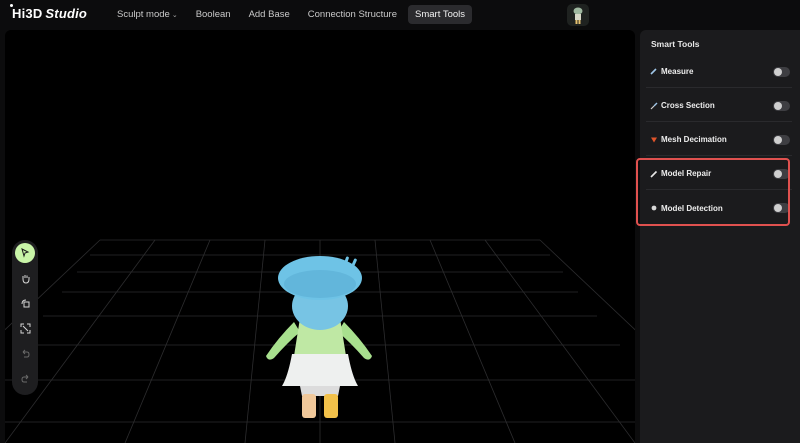 The height and width of the screenshot is (443, 800). I want to click on cursor-arrow-icon, so click(25, 253).